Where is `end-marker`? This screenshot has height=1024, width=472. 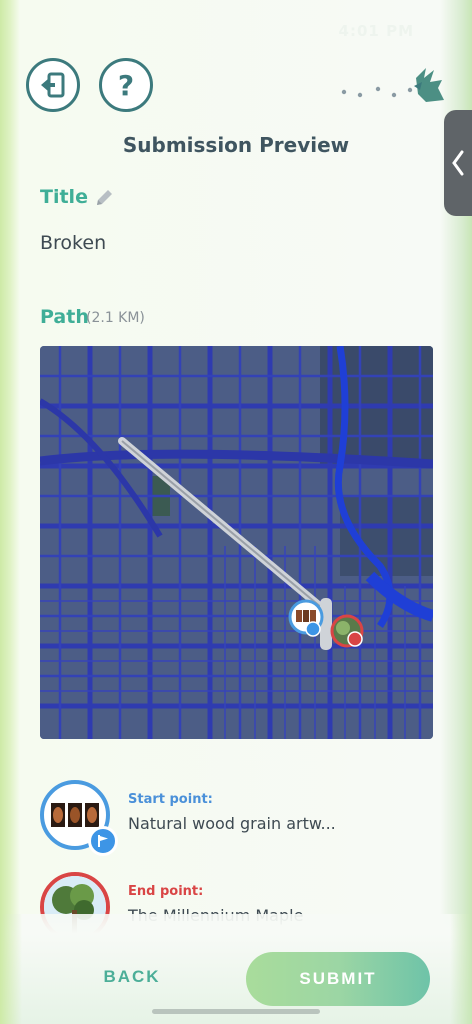
end-marker is located at coordinates (347, 631).